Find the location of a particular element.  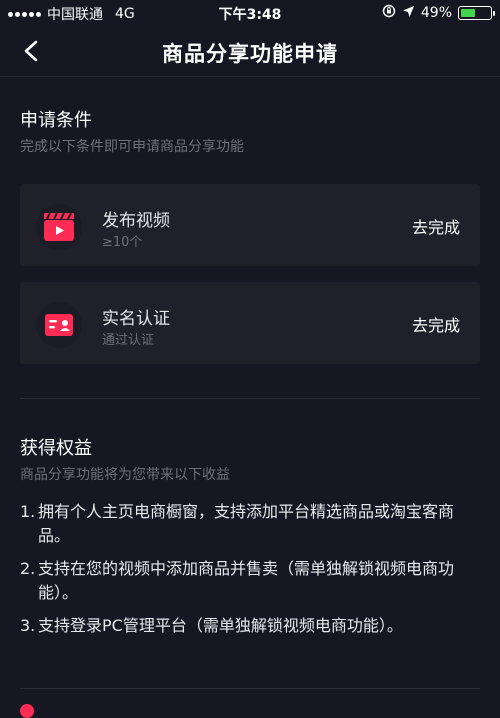

status-bar: 中国联通 4G 下午3:48 49% is located at coordinates (250, 13).